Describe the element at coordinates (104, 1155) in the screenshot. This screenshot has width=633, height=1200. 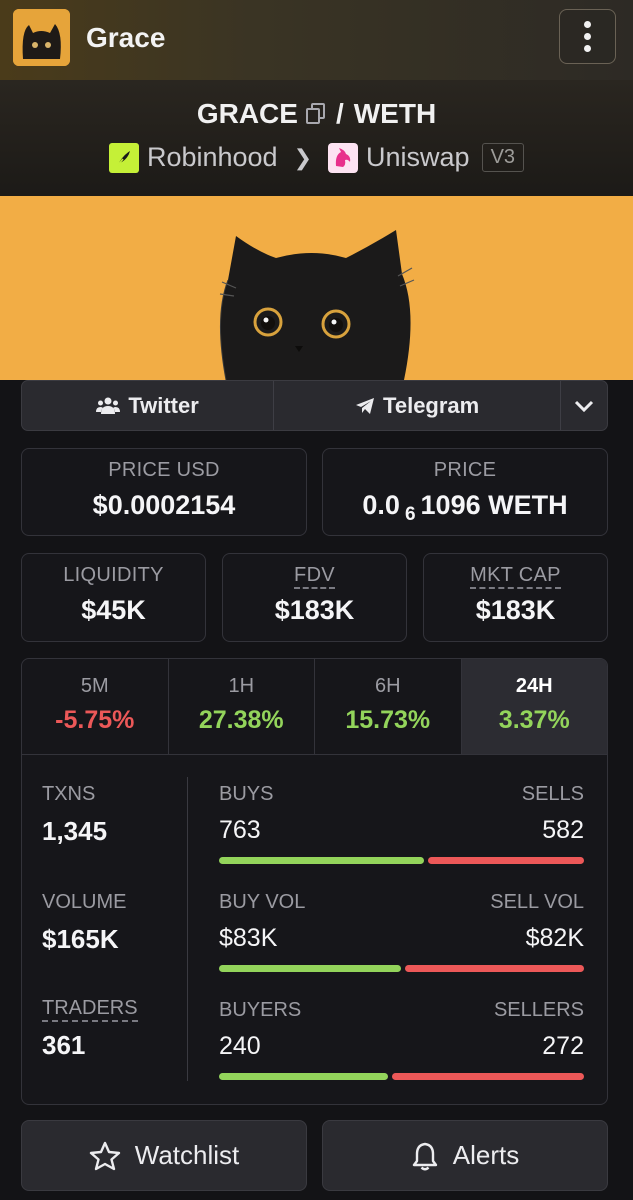
I see `star-icon` at that location.